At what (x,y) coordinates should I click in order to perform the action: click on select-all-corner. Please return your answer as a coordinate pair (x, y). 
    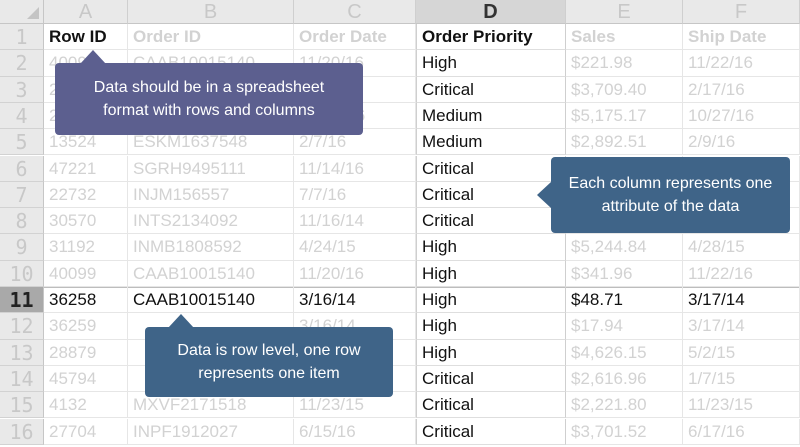
    Looking at the image, I should click on (22, 12).